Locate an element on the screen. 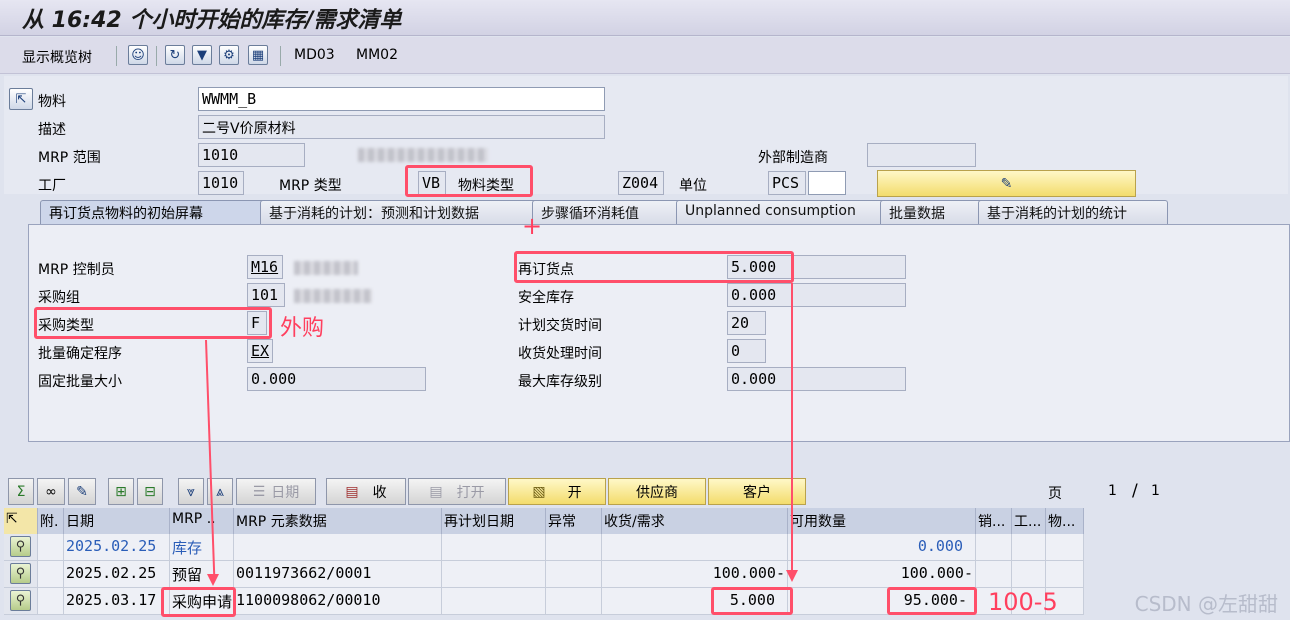 This screenshot has width=1290, height=620. sales-cell is located at coordinates (994, 574).